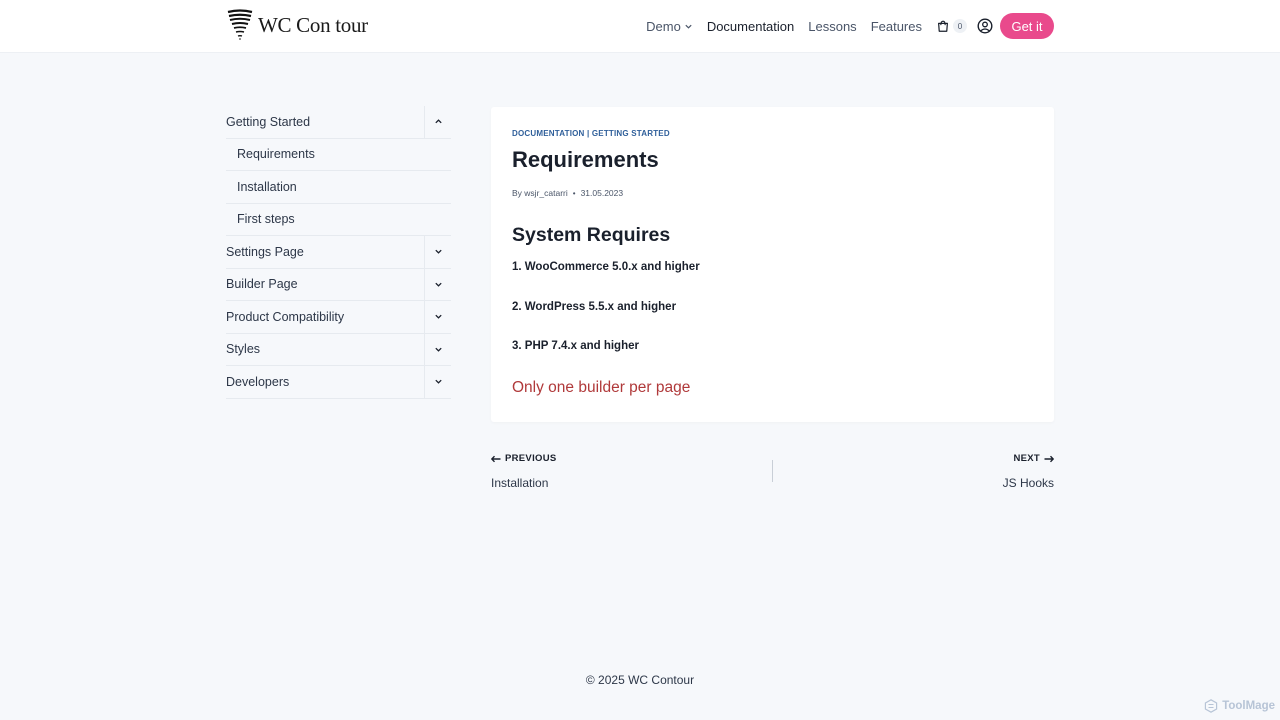 Image resolution: width=1280 pixels, height=720 pixels. What do you see at coordinates (338, 155) in the screenshot?
I see `sidebar-item-requirements: Requirements` at bounding box center [338, 155].